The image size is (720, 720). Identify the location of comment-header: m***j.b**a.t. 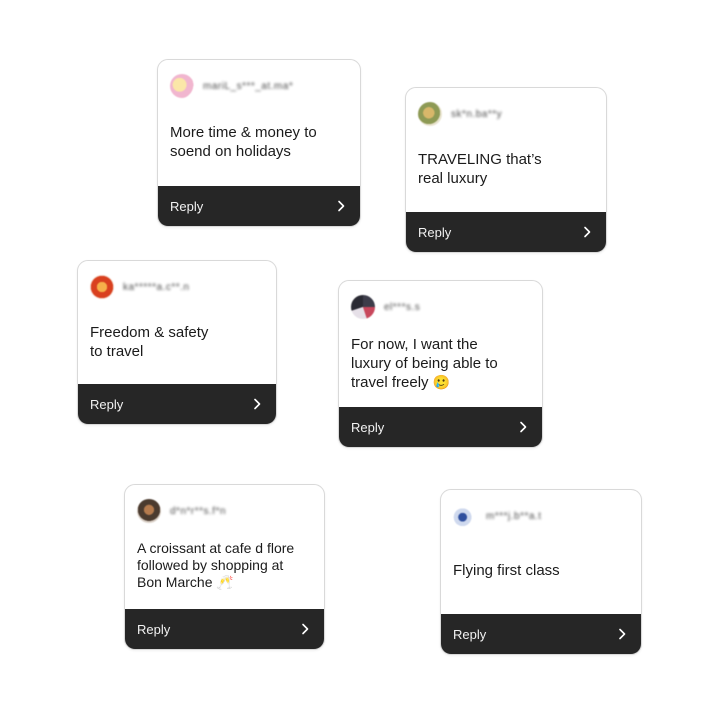
(541, 516).